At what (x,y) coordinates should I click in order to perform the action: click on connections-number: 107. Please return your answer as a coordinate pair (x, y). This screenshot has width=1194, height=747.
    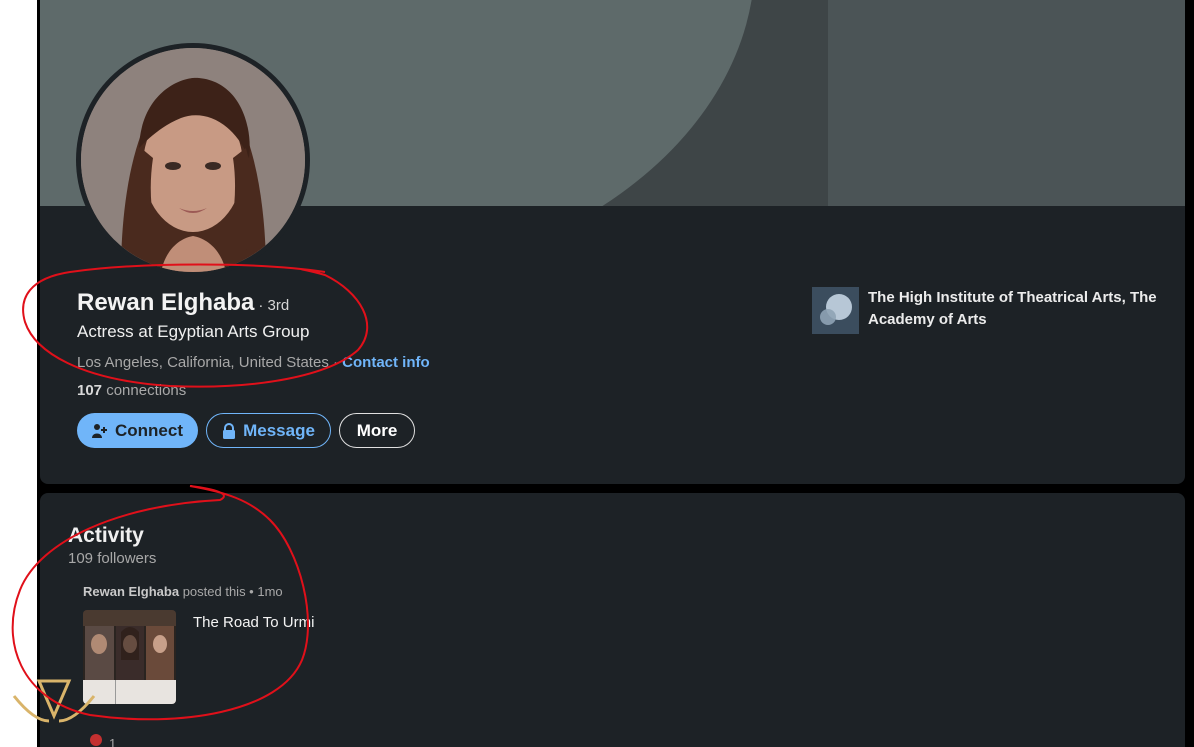
    Looking at the image, I should click on (90, 390).